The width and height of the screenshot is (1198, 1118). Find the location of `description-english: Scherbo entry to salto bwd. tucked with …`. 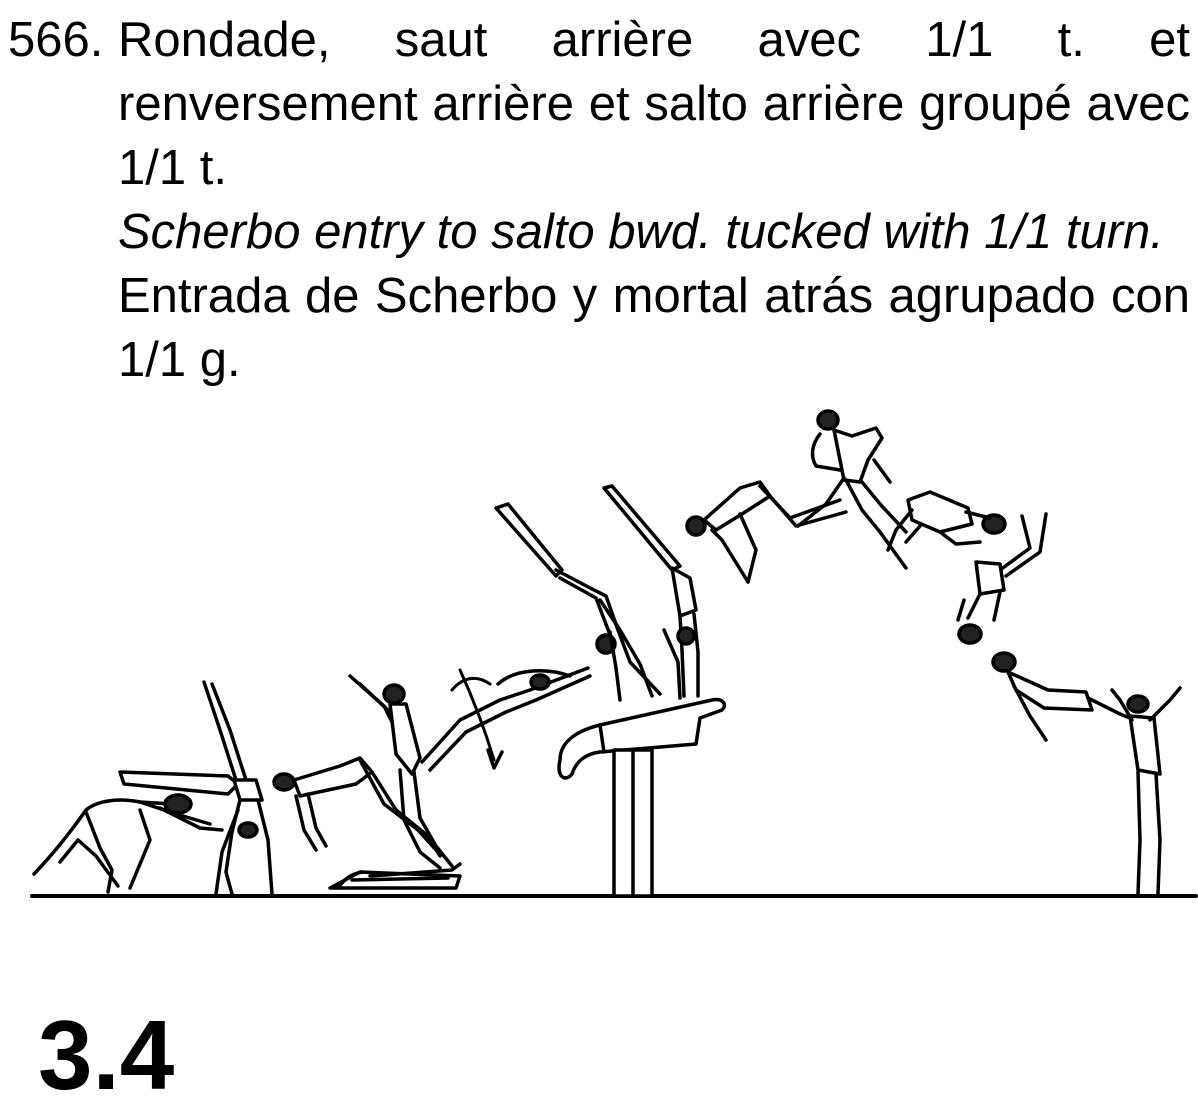

description-english: Scherbo entry to salto bwd. tucked with … is located at coordinates (641, 232).